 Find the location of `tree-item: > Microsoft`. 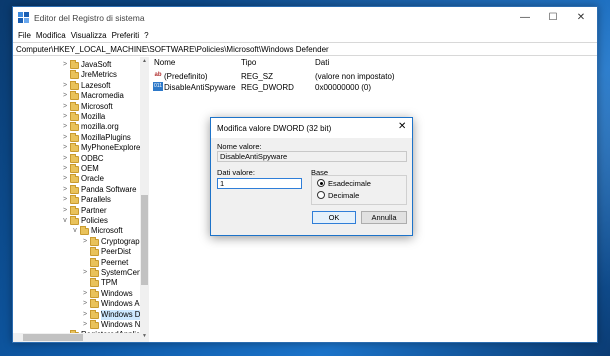

tree-item: > Microsoft is located at coordinates (76, 106).